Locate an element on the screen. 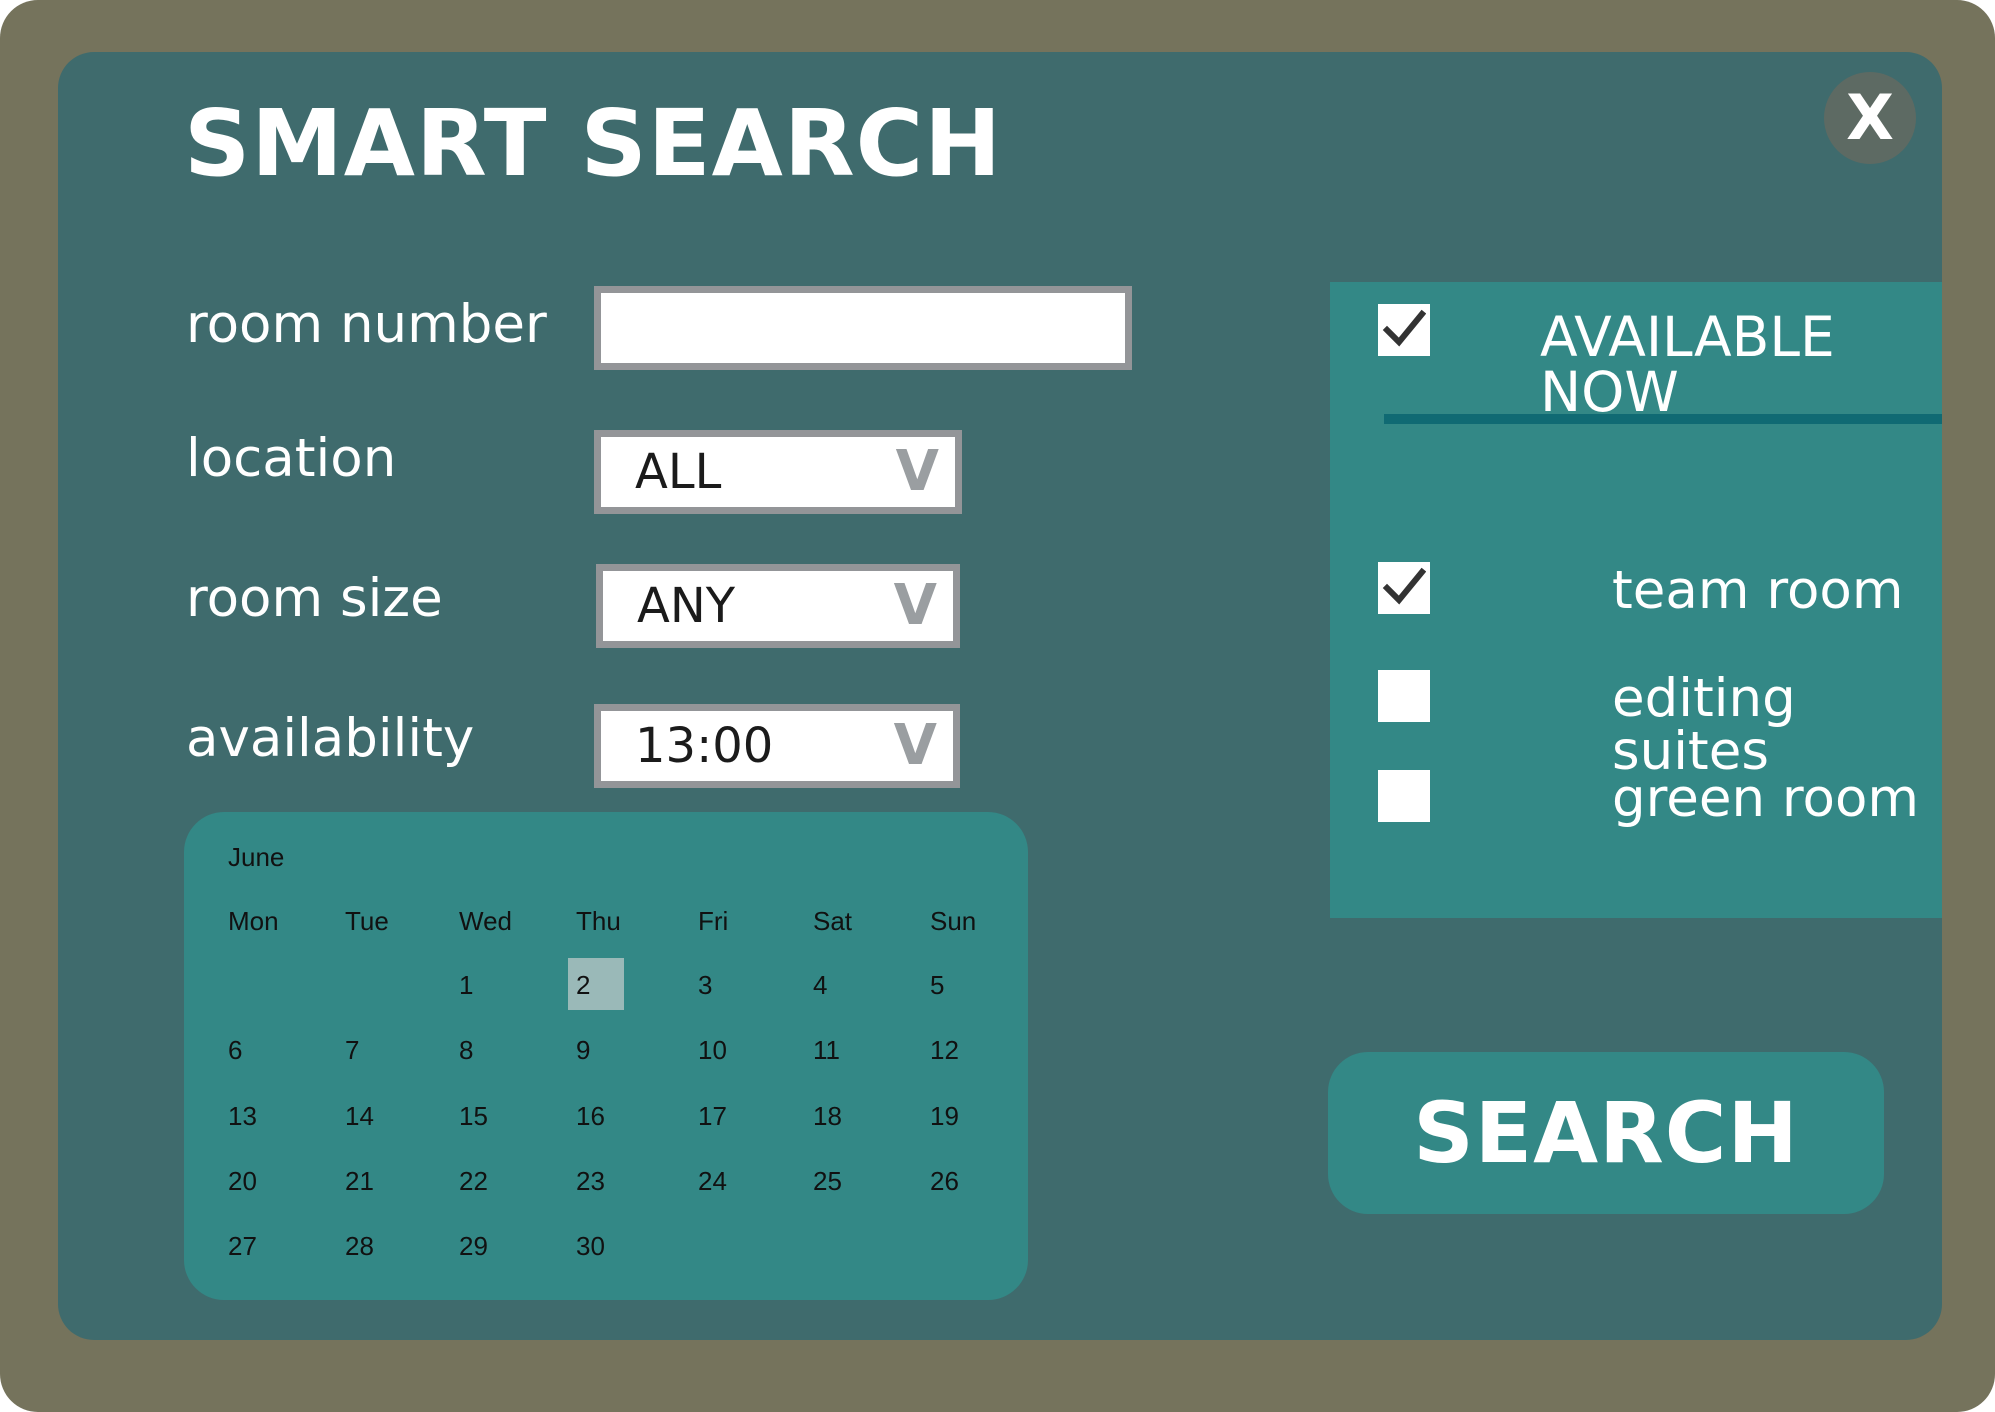 The image size is (1995, 1412). calendar-day: 18 is located at coordinates (827, 1116).